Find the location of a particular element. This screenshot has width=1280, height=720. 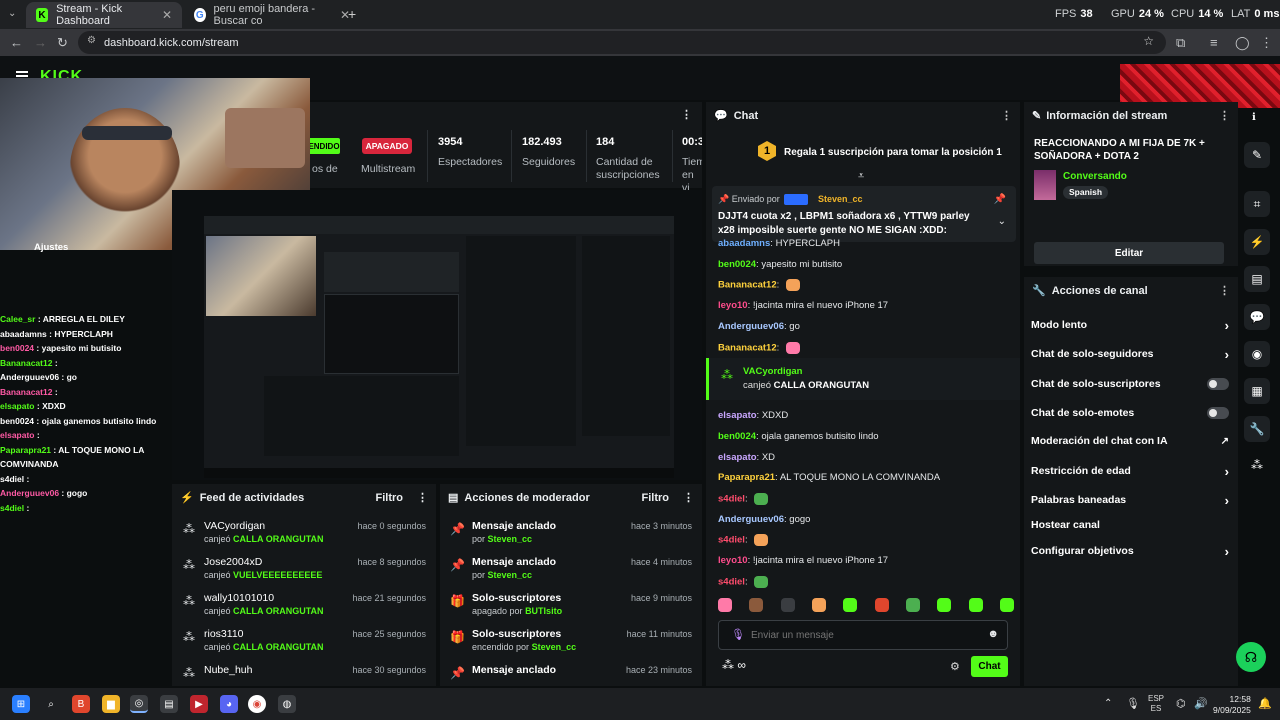

chat-username: abaadamns is located at coordinates (744, 243).